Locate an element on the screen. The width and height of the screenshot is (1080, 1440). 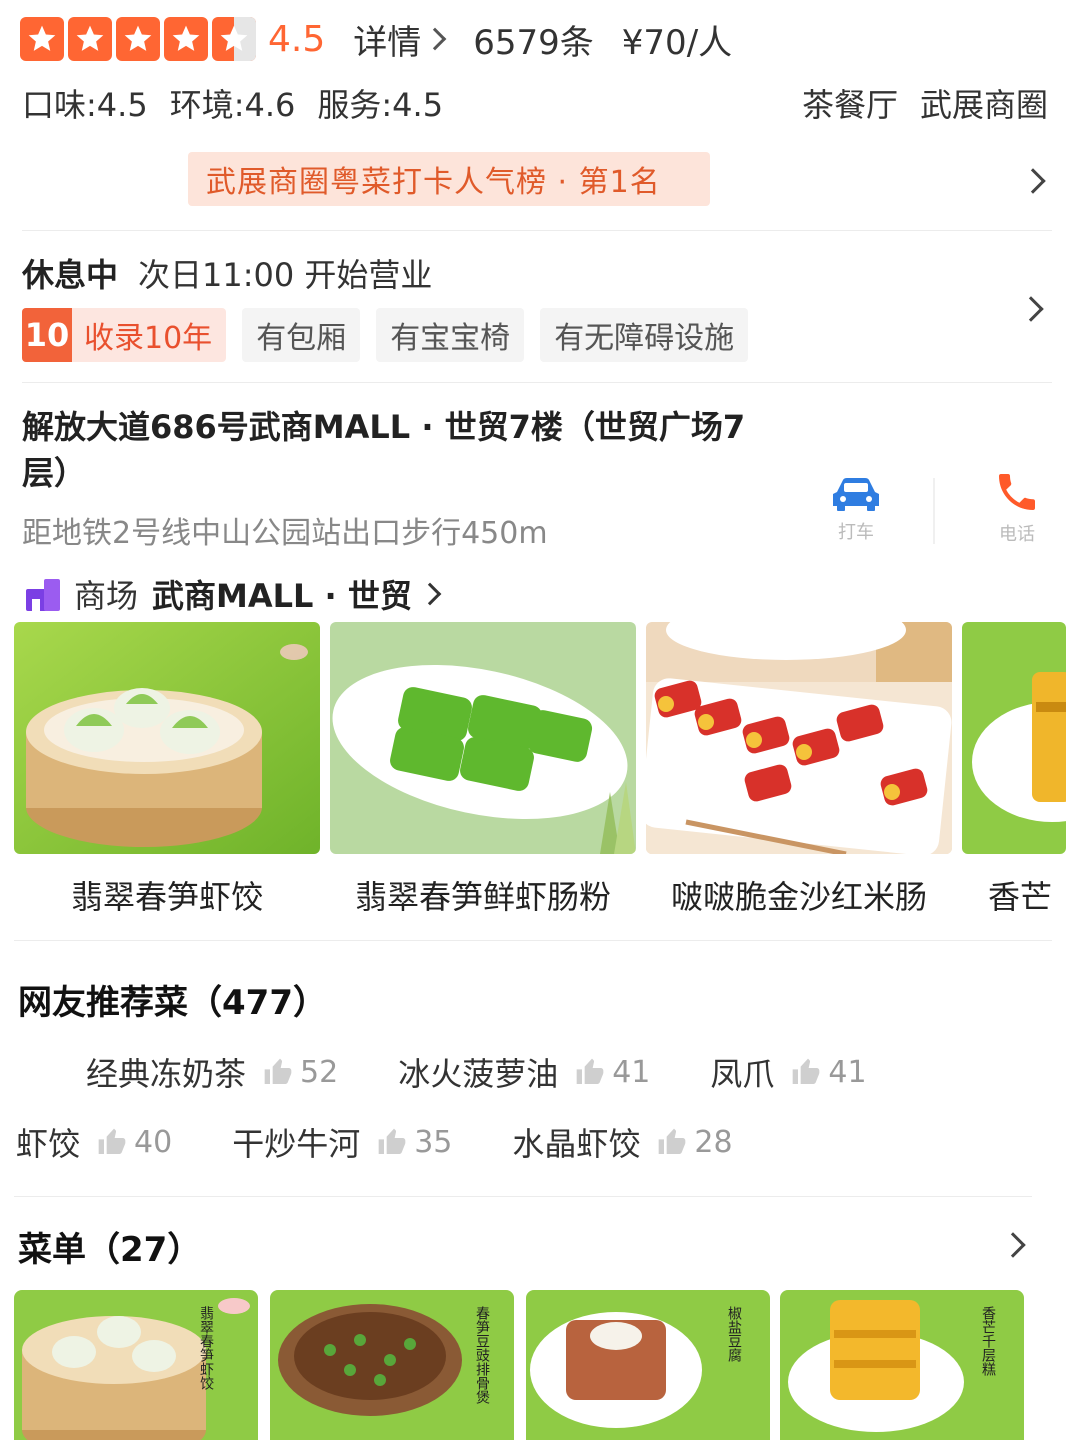
recommended-item: 凤爪 41 is located at coordinates (788, 1072).